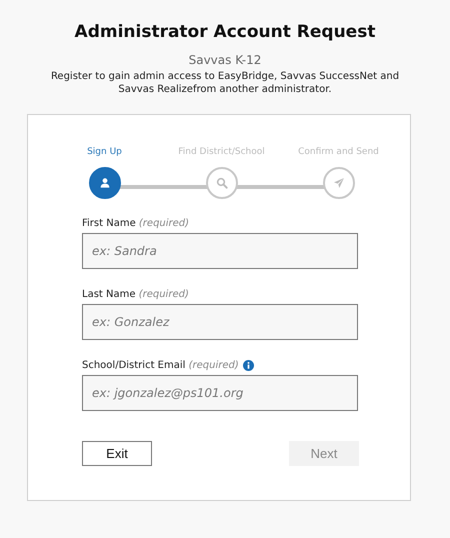  What do you see at coordinates (220, 322) in the screenshot?
I see `input-field: ex: Gonzalez` at bounding box center [220, 322].